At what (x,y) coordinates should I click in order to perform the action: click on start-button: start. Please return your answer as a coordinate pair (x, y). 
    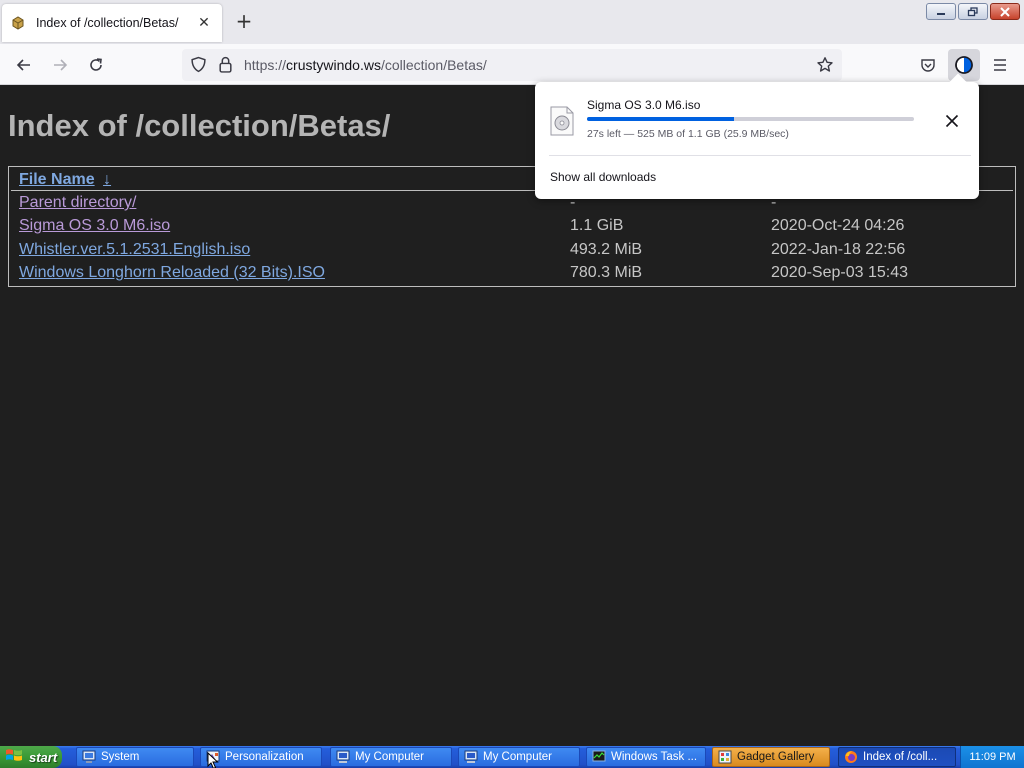
    Looking at the image, I should click on (31, 757).